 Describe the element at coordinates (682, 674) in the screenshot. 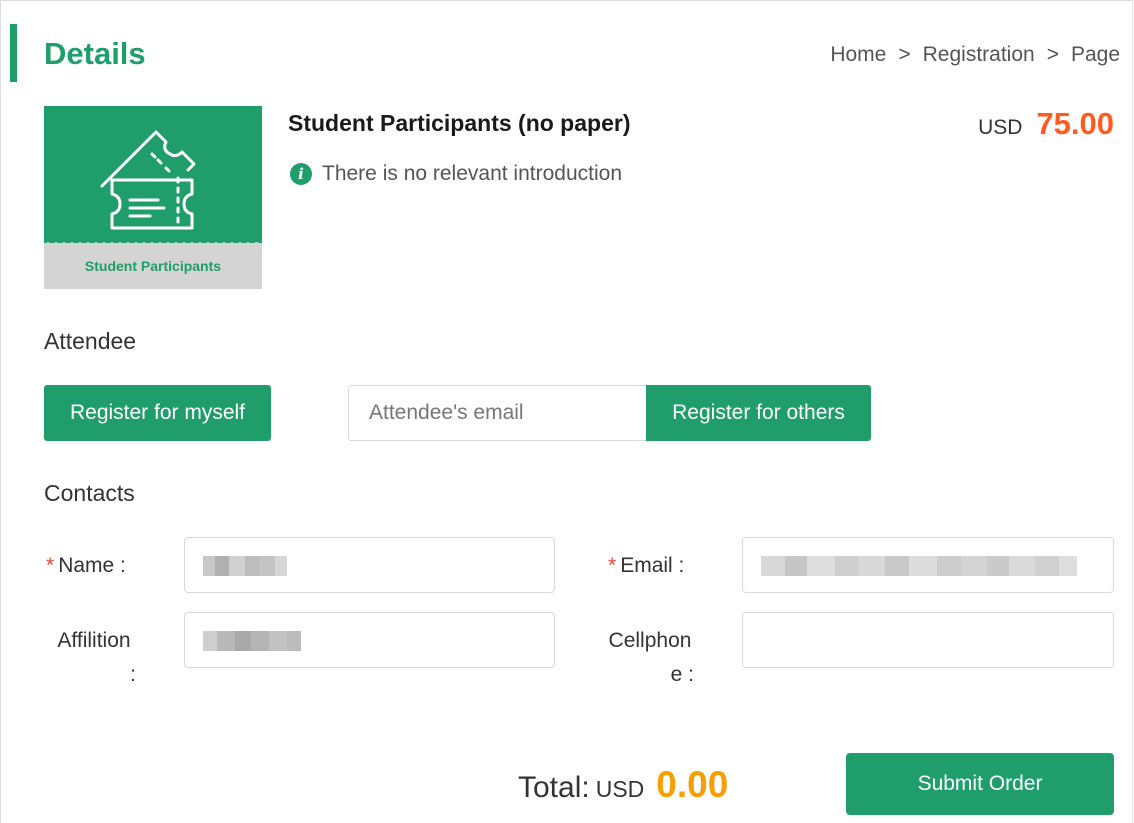

I see `cellphone-label-line2: e :` at that location.